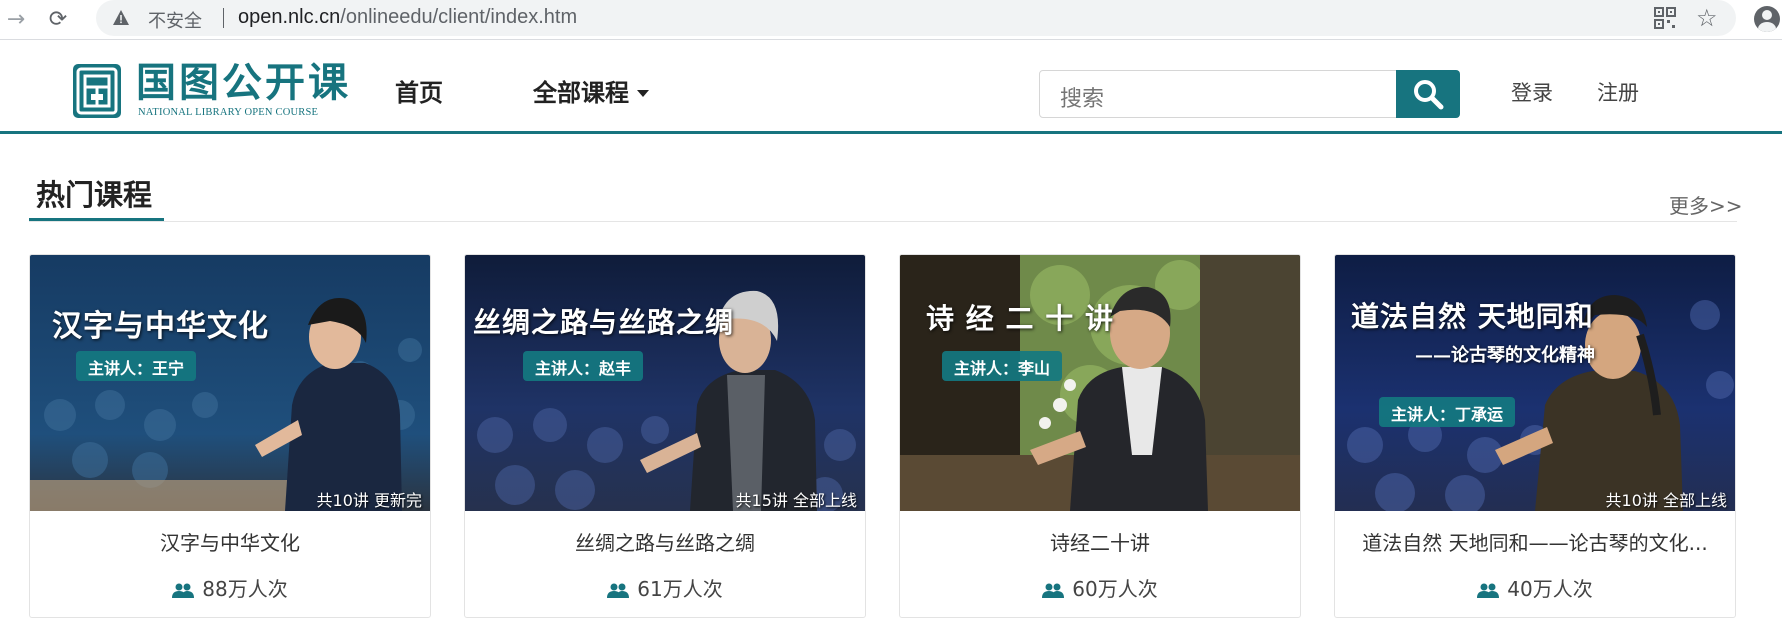  Describe the element at coordinates (369, 500) in the screenshot. I see `episode-count: 共10讲 更新完` at that location.